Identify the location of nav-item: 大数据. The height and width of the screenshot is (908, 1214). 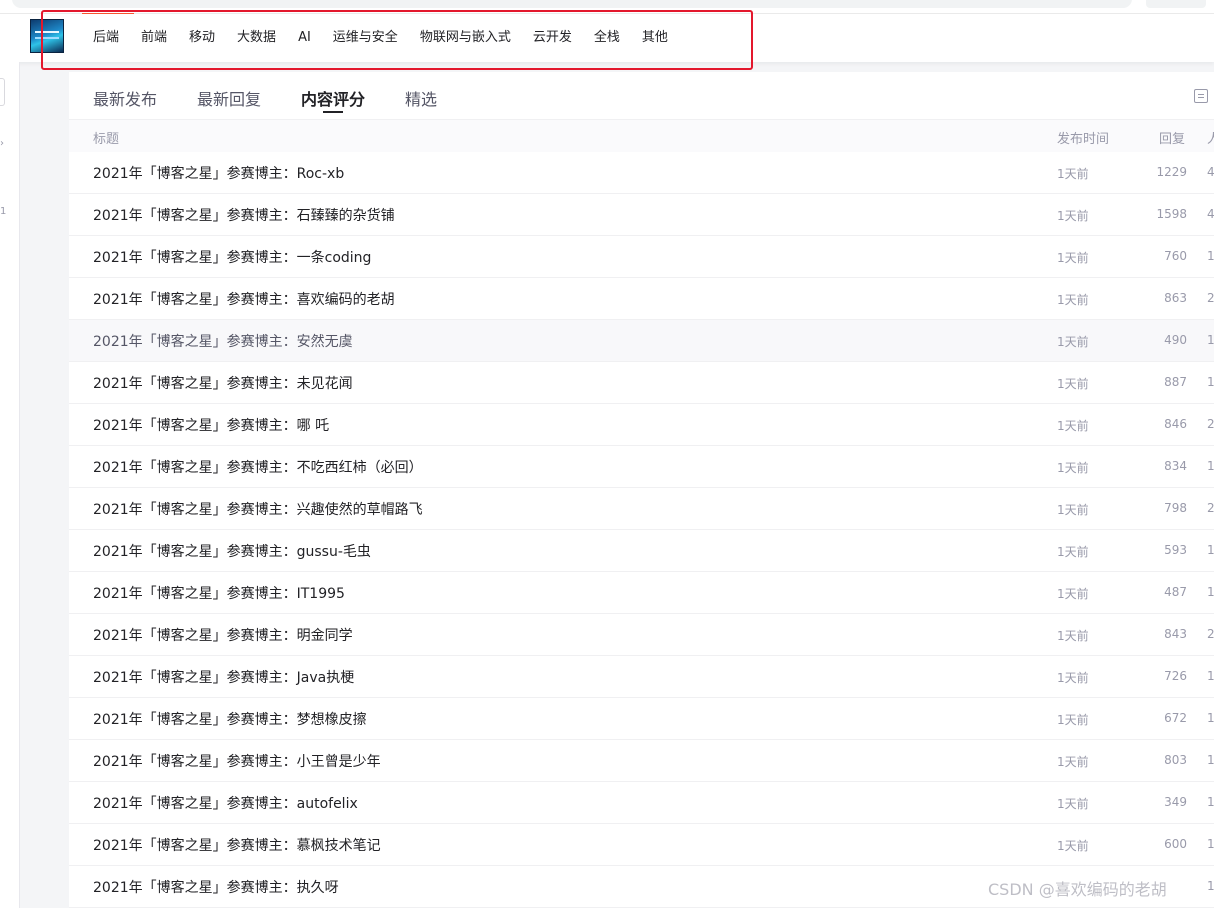
(256, 38).